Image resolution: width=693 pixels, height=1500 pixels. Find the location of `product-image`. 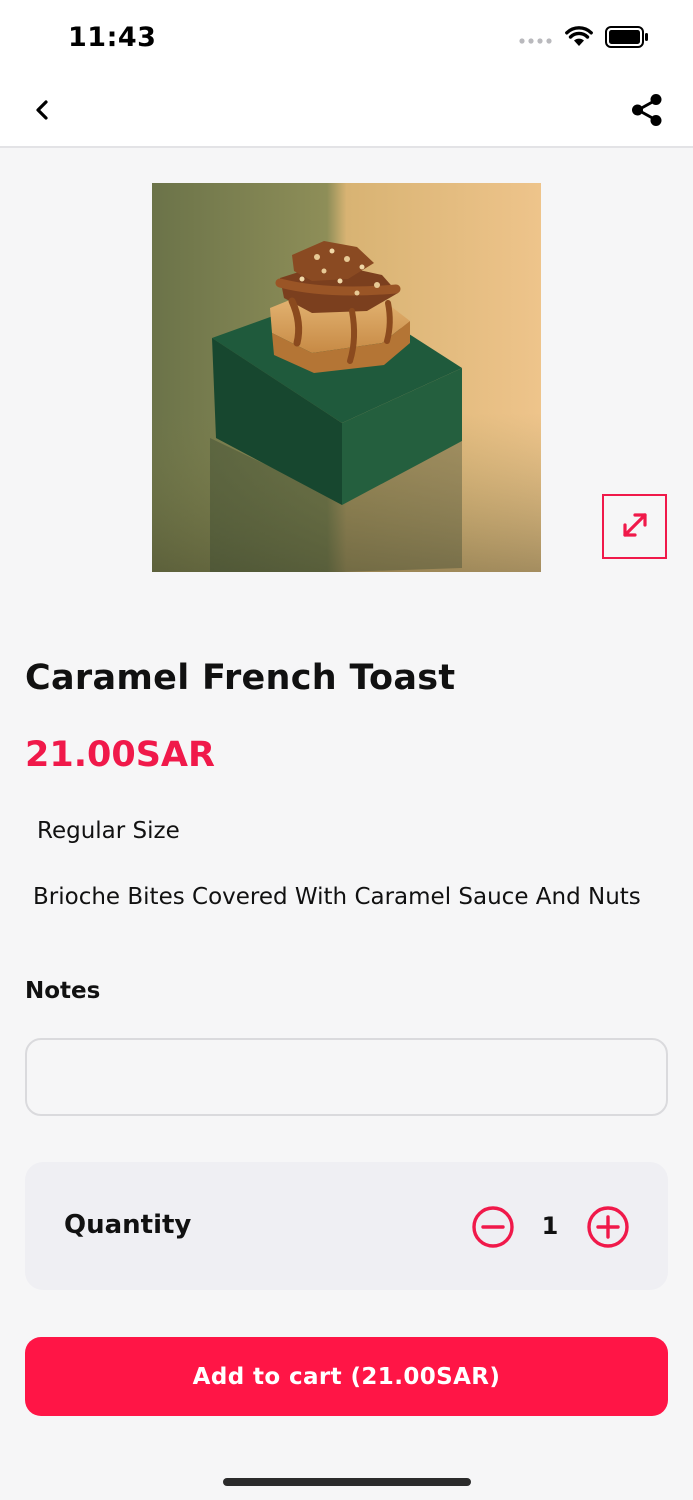

product-image is located at coordinates (346, 377).